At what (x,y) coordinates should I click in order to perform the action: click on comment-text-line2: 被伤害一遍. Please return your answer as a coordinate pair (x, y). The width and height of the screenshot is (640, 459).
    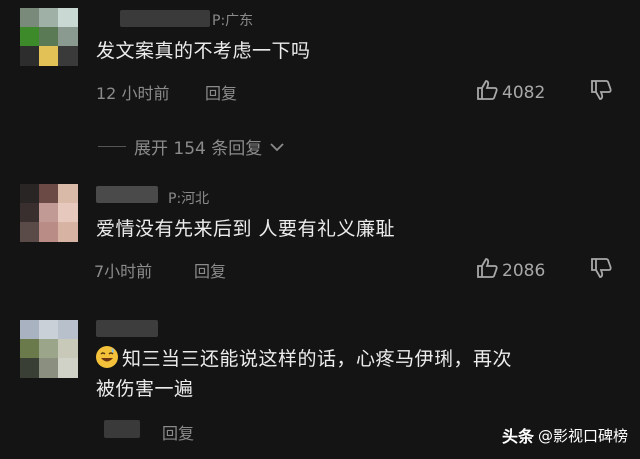
    Looking at the image, I should click on (145, 389).